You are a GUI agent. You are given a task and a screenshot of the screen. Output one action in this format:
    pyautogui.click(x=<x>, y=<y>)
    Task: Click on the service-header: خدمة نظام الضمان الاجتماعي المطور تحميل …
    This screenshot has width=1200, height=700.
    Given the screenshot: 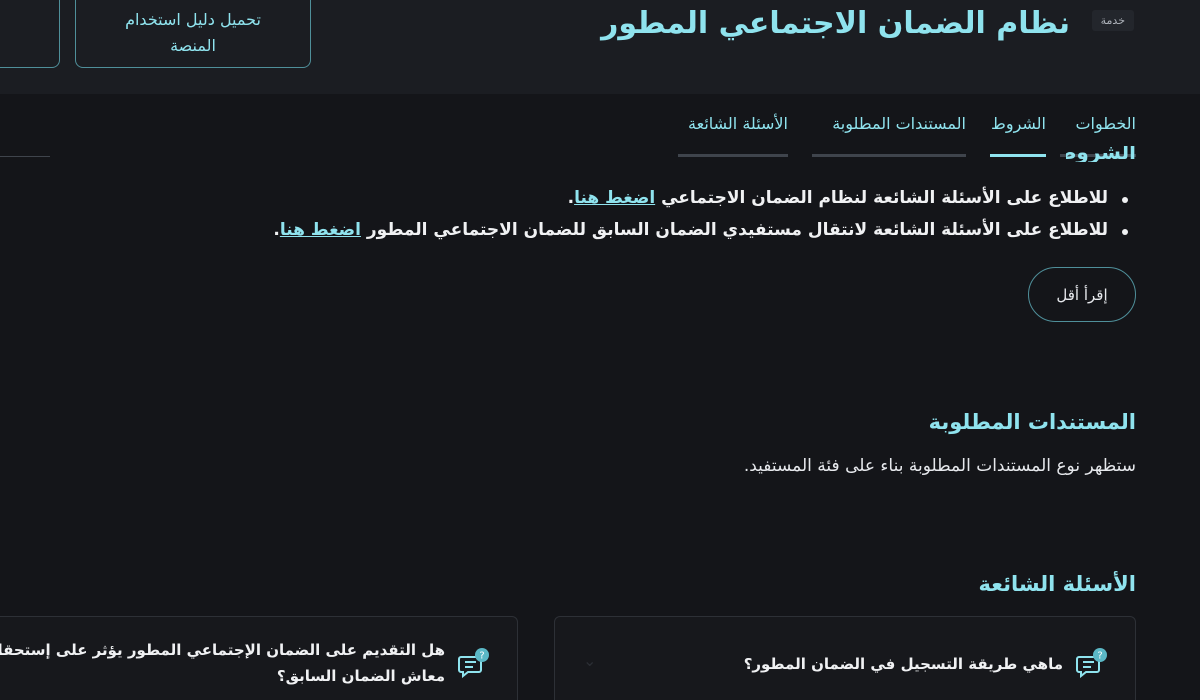 What is the action you would take?
    pyautogui.click(x=600, y=47)
    